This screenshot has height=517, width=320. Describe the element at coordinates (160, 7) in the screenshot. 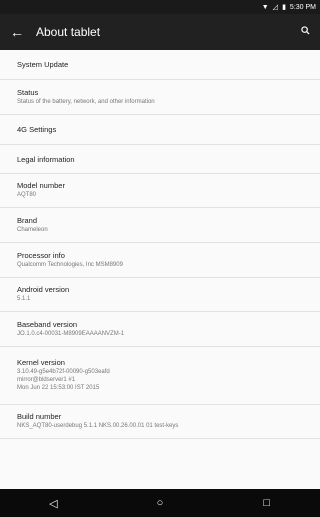

I see `status-bar: ▼ ◿ ▮ 5:30 PM` at that location.